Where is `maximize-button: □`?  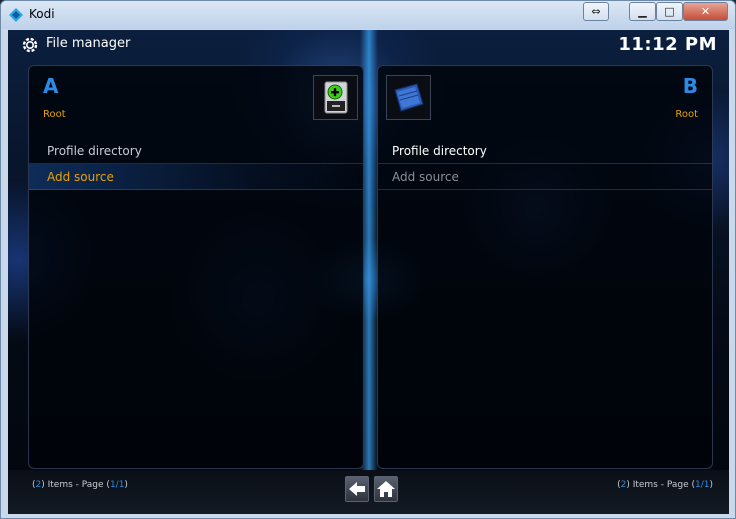
maximize-button: □ is located at coordinates (669, 11).